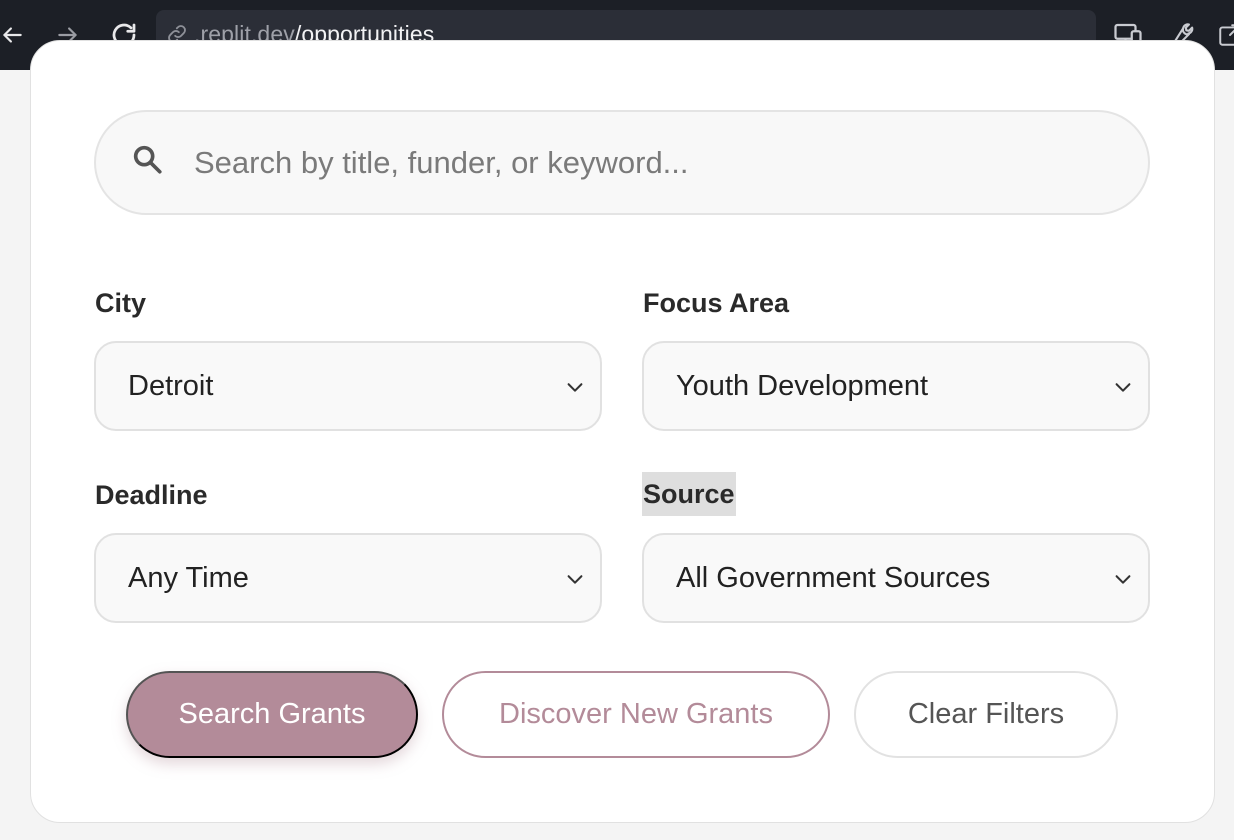 The width and height of the screenshot is (1234, 840). Describe the element at coordinates (833, 577) in the screenshot. I see `source-select-value: All Government Sources` at that location.